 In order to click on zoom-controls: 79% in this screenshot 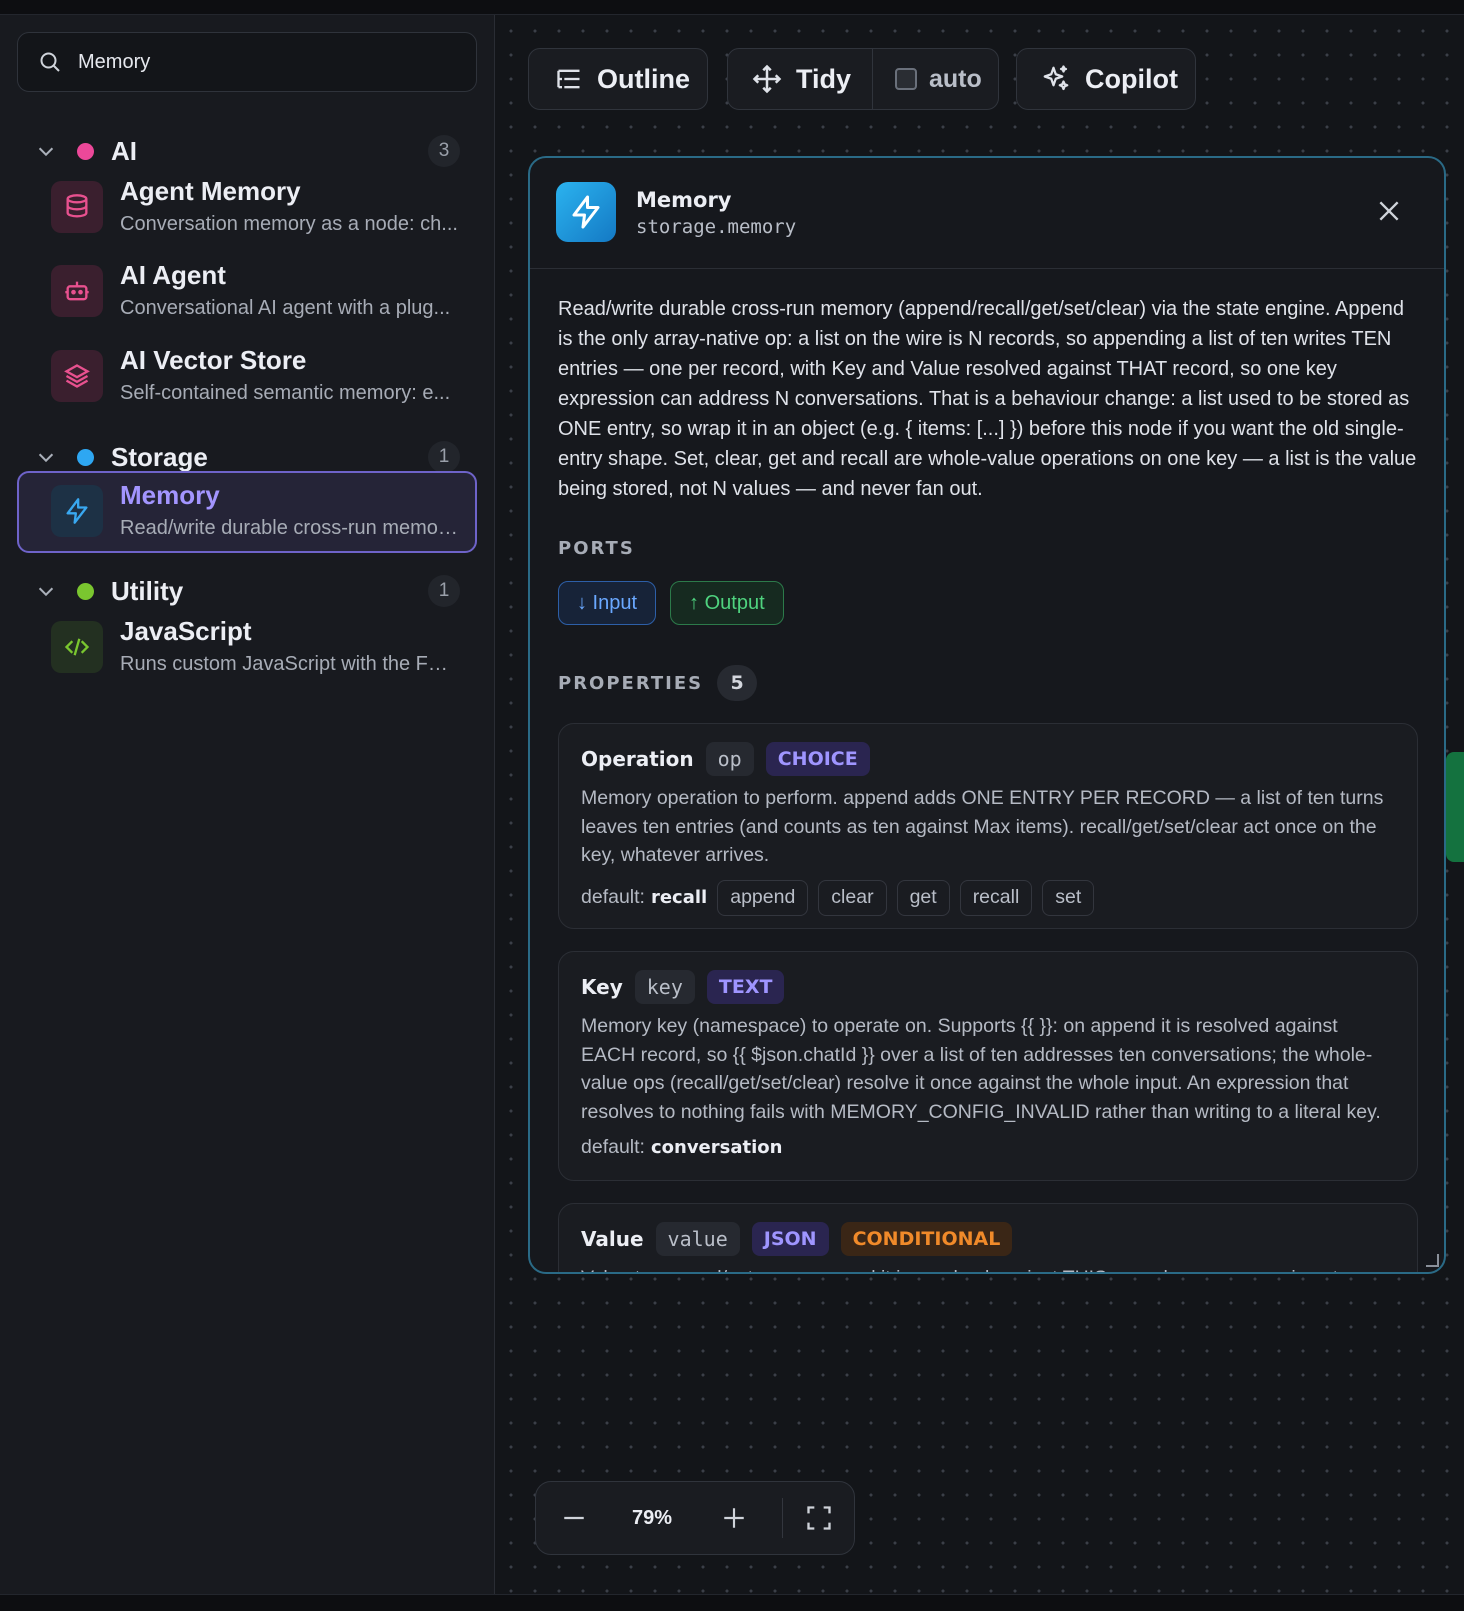, I will do `click(695, 1518)`.